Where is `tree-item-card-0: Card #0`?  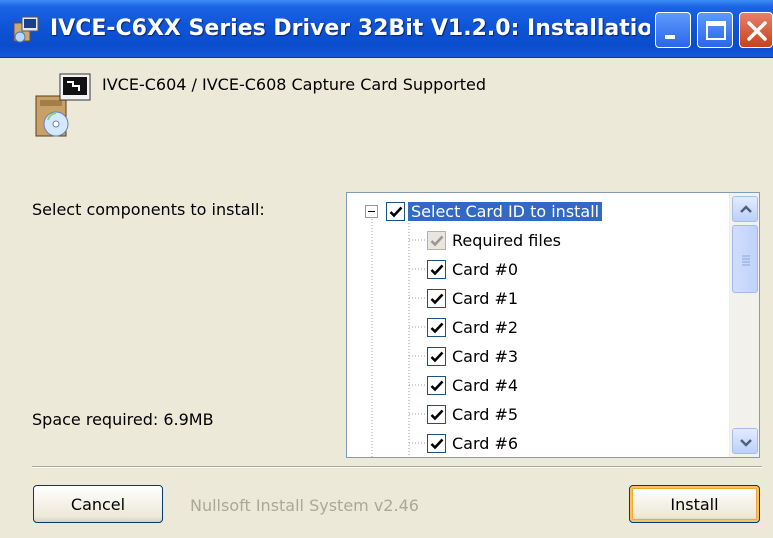 tree-item-card-0: Card #0 is located at coordinates (472, 269).